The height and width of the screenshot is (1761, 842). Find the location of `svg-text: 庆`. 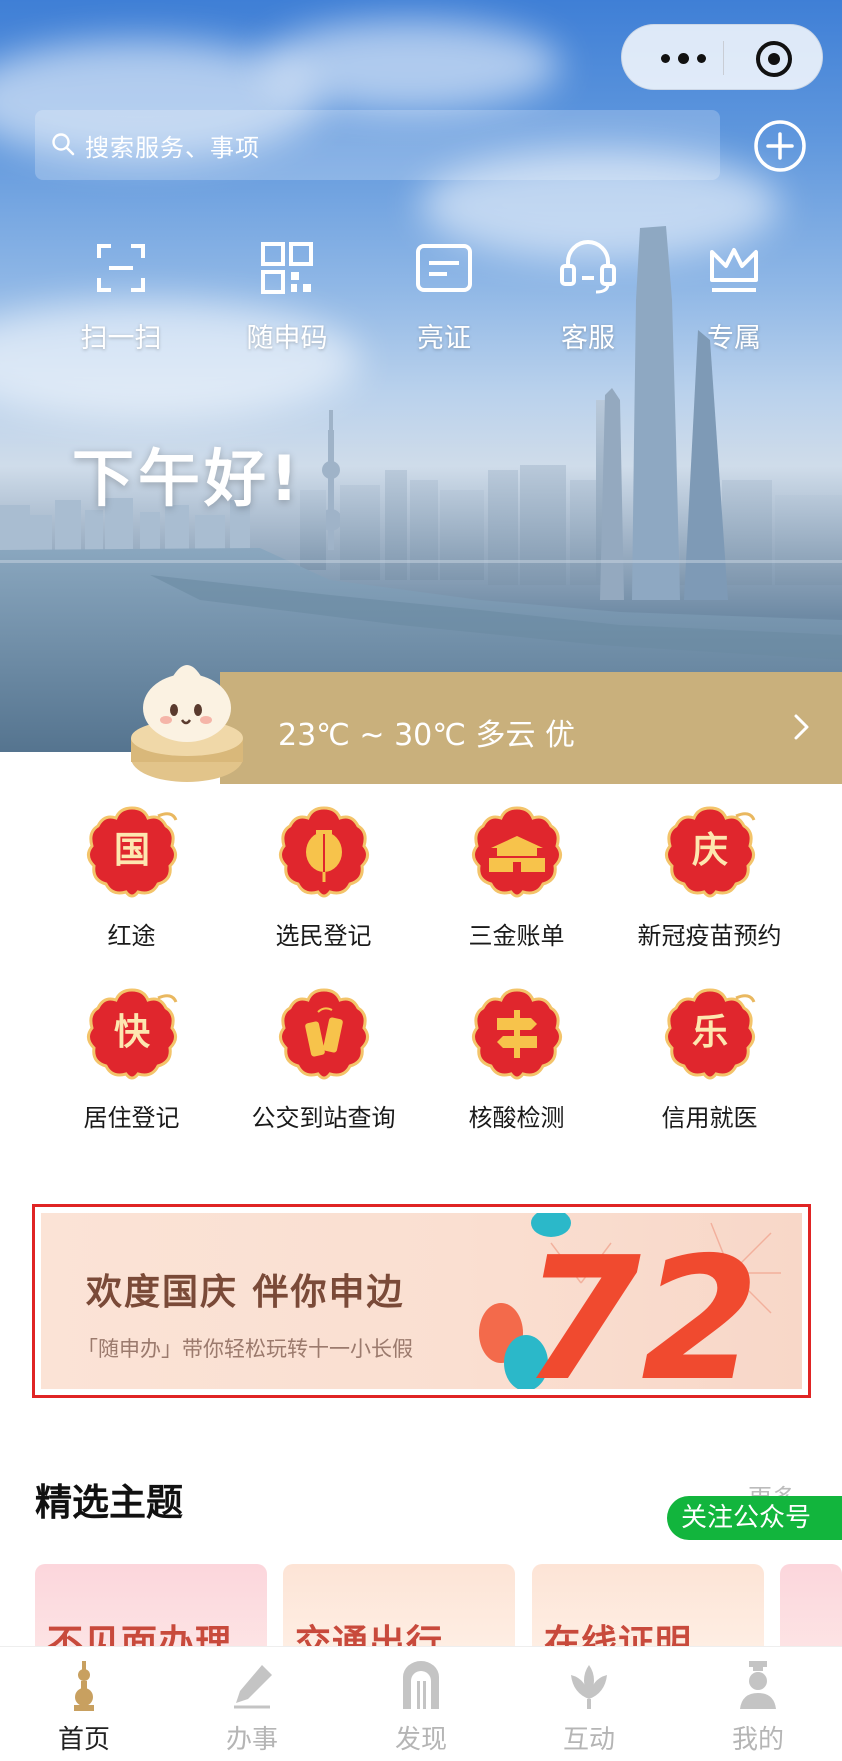

svg-text: 庆 is located at coordinates (709, 850).